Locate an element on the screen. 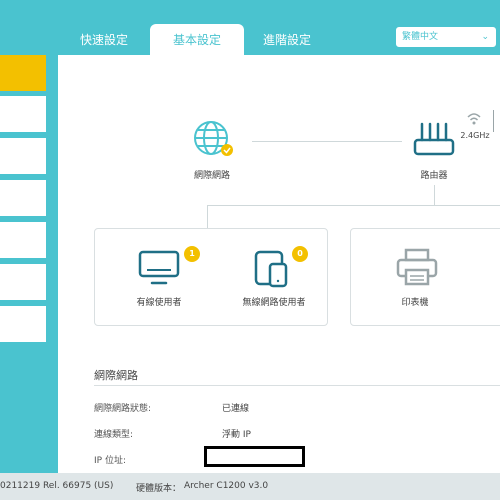 The image size is (500, 500). hardware-version-label: 硬體版本： is located at coordinates (159, 489).